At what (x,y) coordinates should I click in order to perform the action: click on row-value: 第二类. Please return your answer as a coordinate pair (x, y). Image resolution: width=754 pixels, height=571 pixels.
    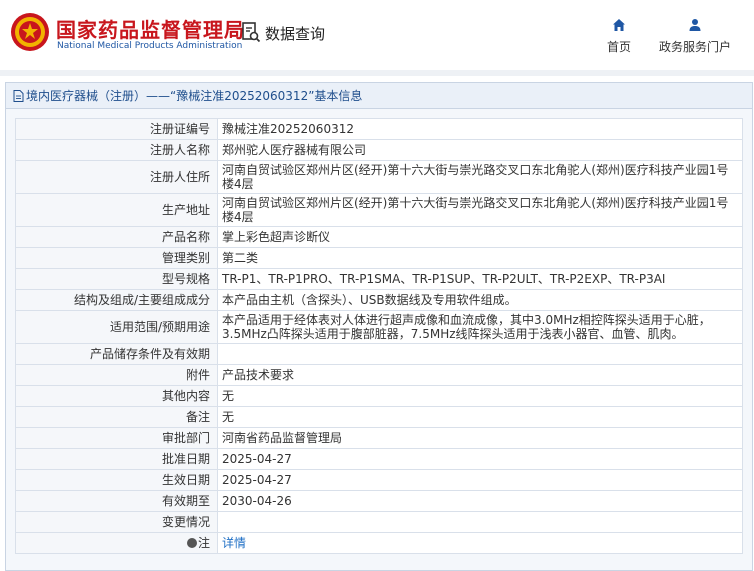
    Looking at the image, I should click on (480, 258).